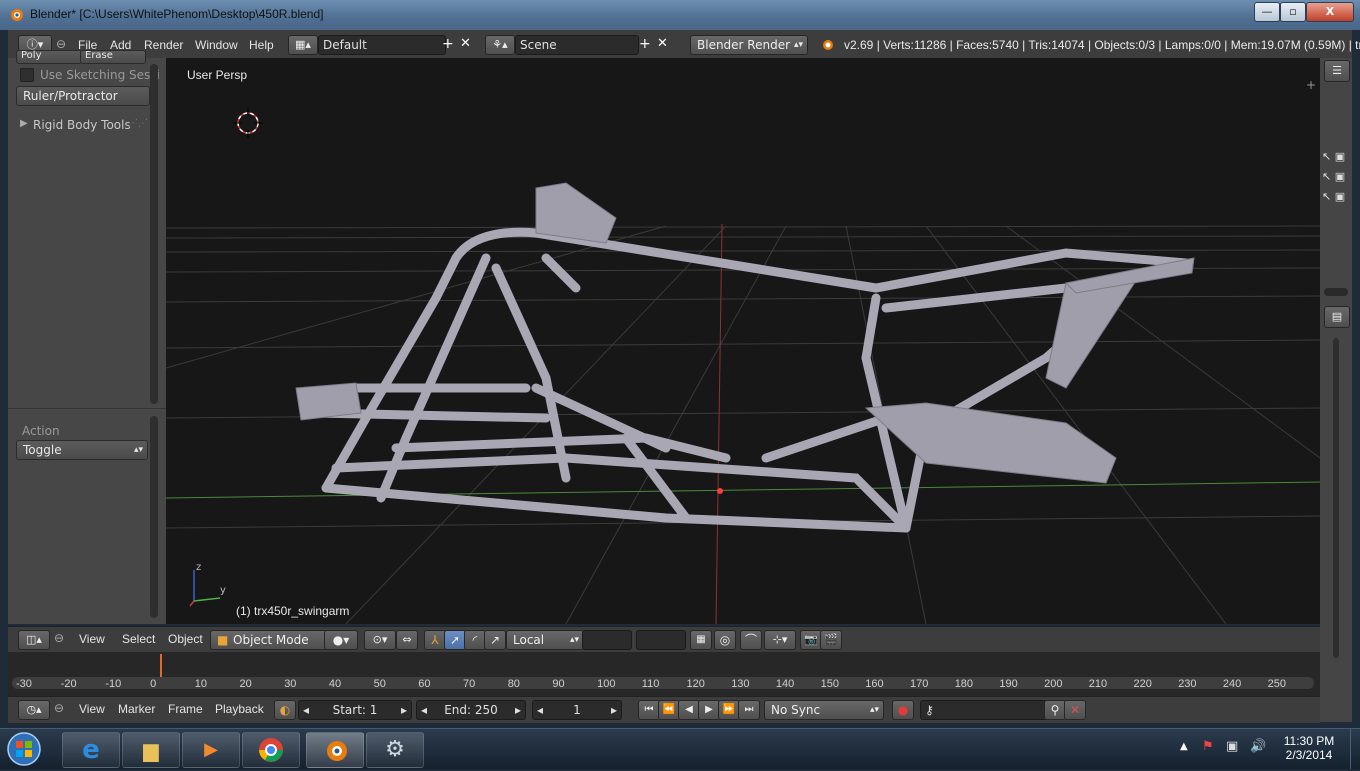  I want to click on keying-set-field: ⚷, so click(984, 710).